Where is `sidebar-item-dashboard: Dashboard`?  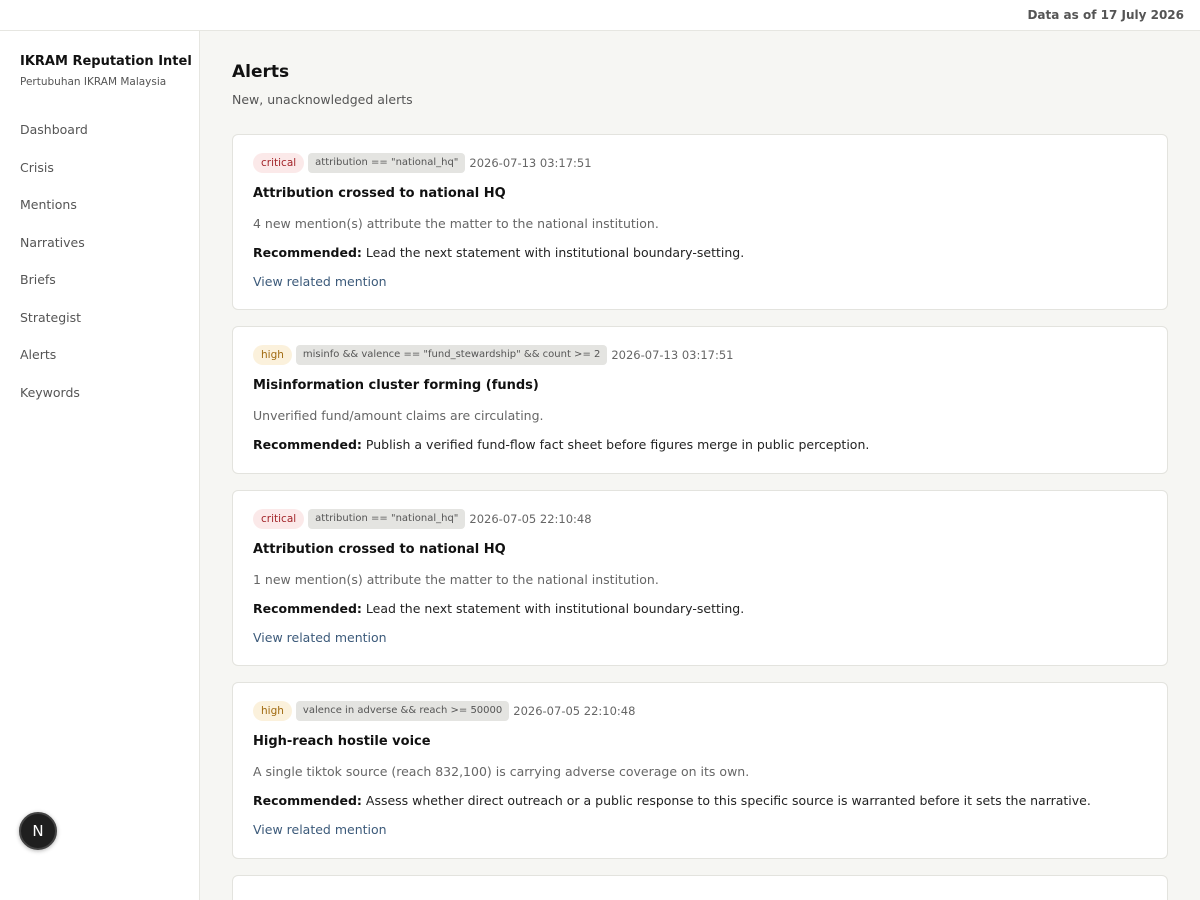
sidebar-item-dashboard: Dashboard is located at coordinates (54, 140).